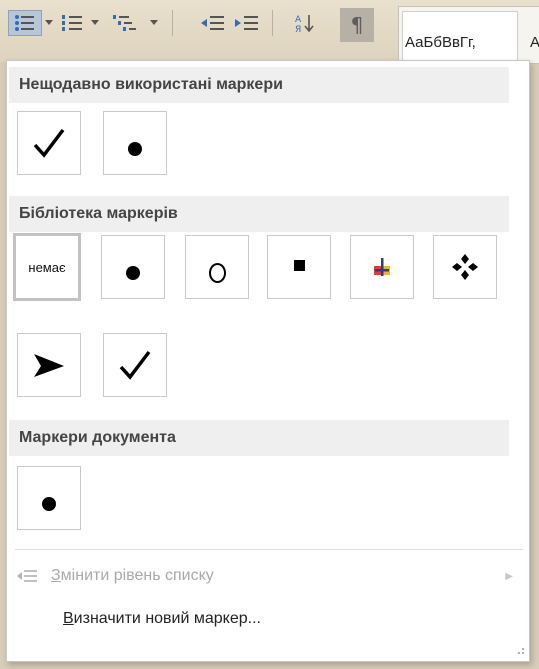 The height and width of the screenshot is (669, 539). I want to click on sort-az-icon: A Я, so click(304, 24).